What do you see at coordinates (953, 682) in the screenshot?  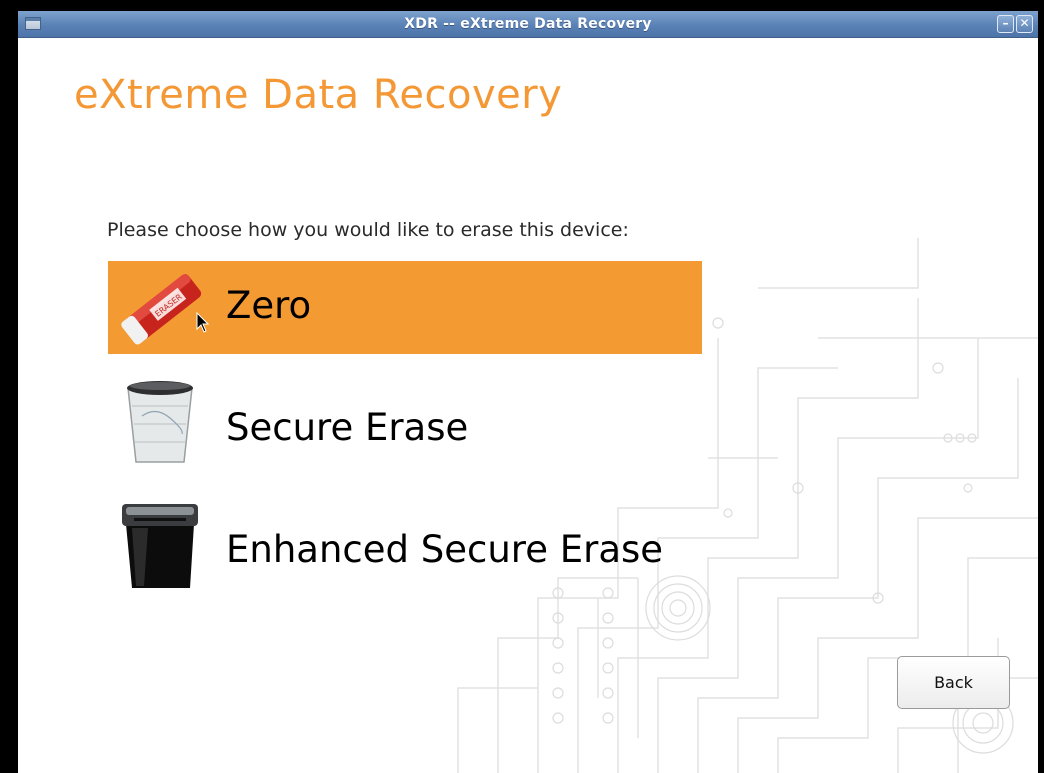 I see `back-button: Back` at bounding box center [953, 682].